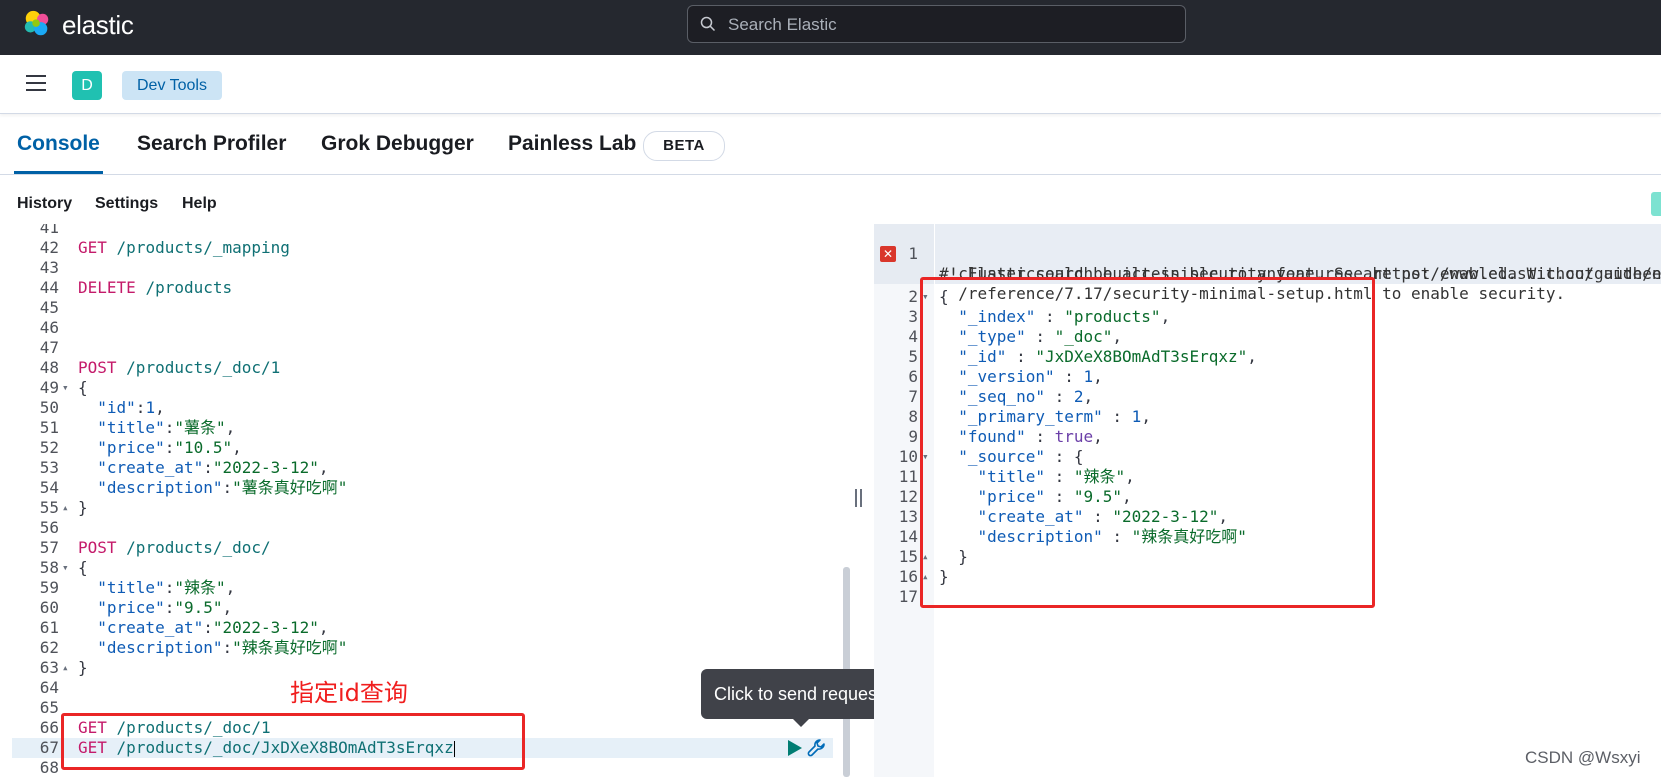 The width and height of the screenshot is (1661, 777). I want to click on pane-resizer-handle, so click(860, 499).